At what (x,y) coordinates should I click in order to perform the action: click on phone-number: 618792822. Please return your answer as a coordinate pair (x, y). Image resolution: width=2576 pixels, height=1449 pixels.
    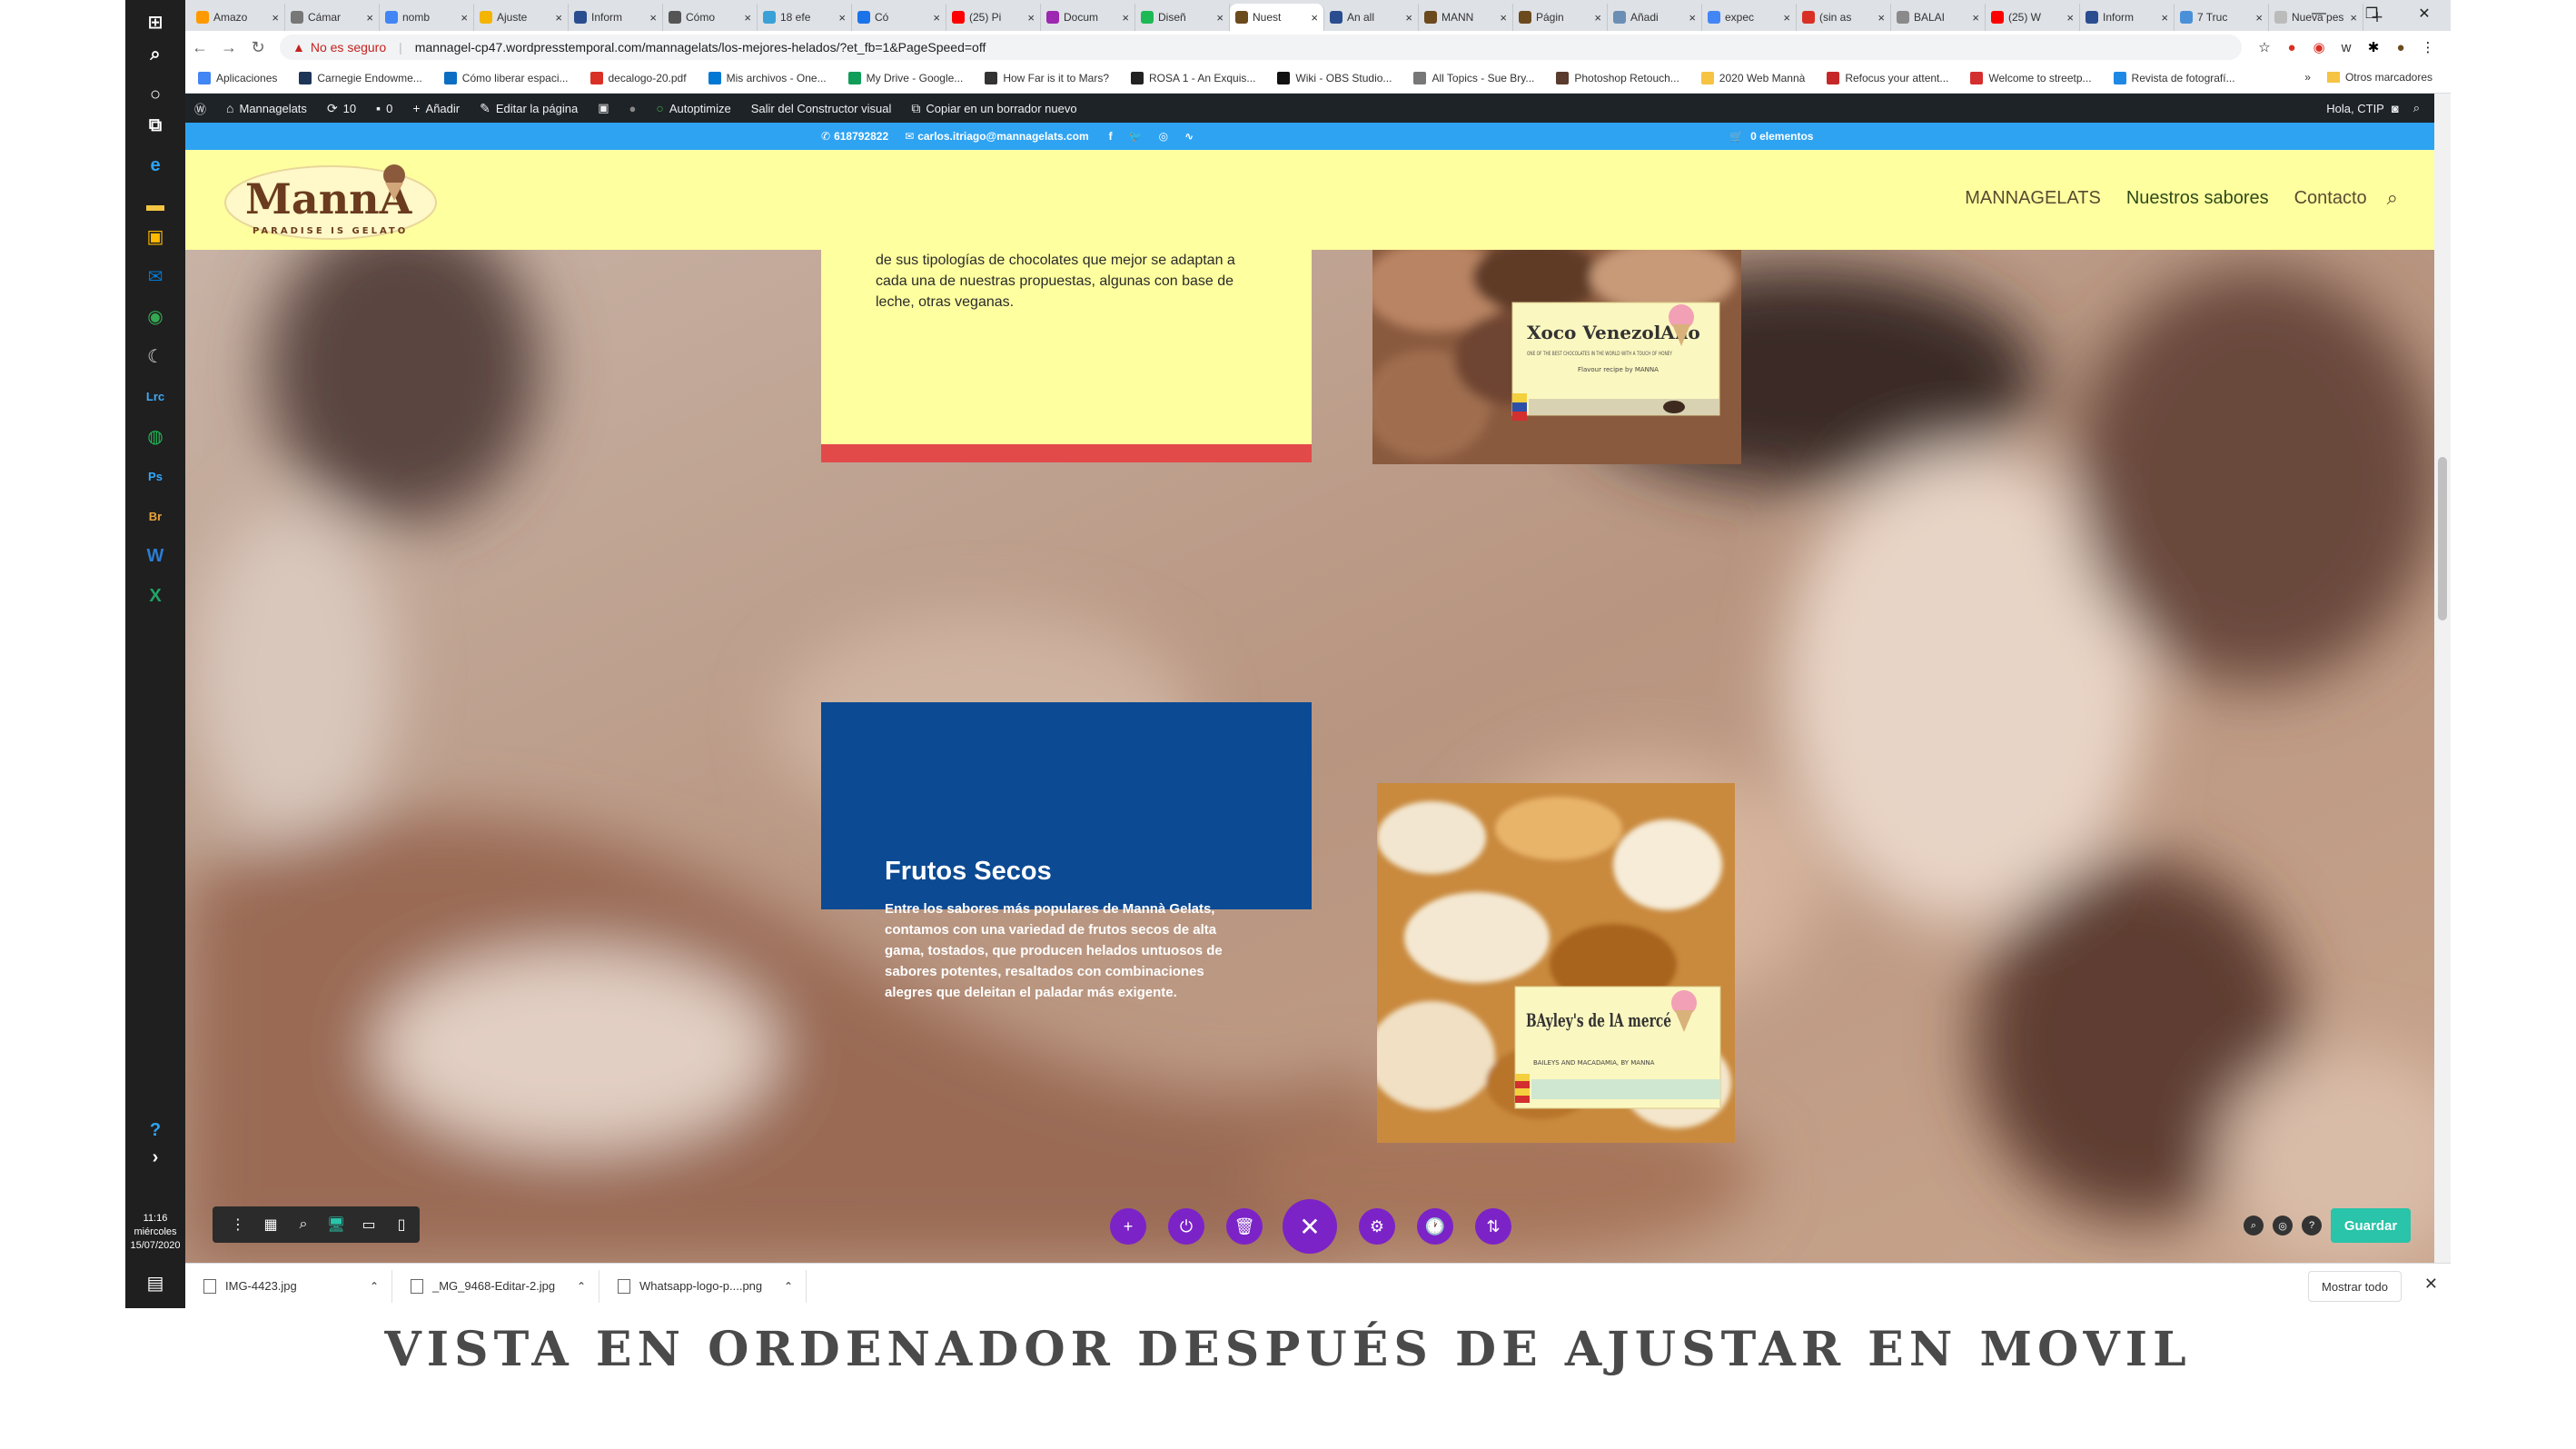
    Looking at the image, I should click on (861, 136).